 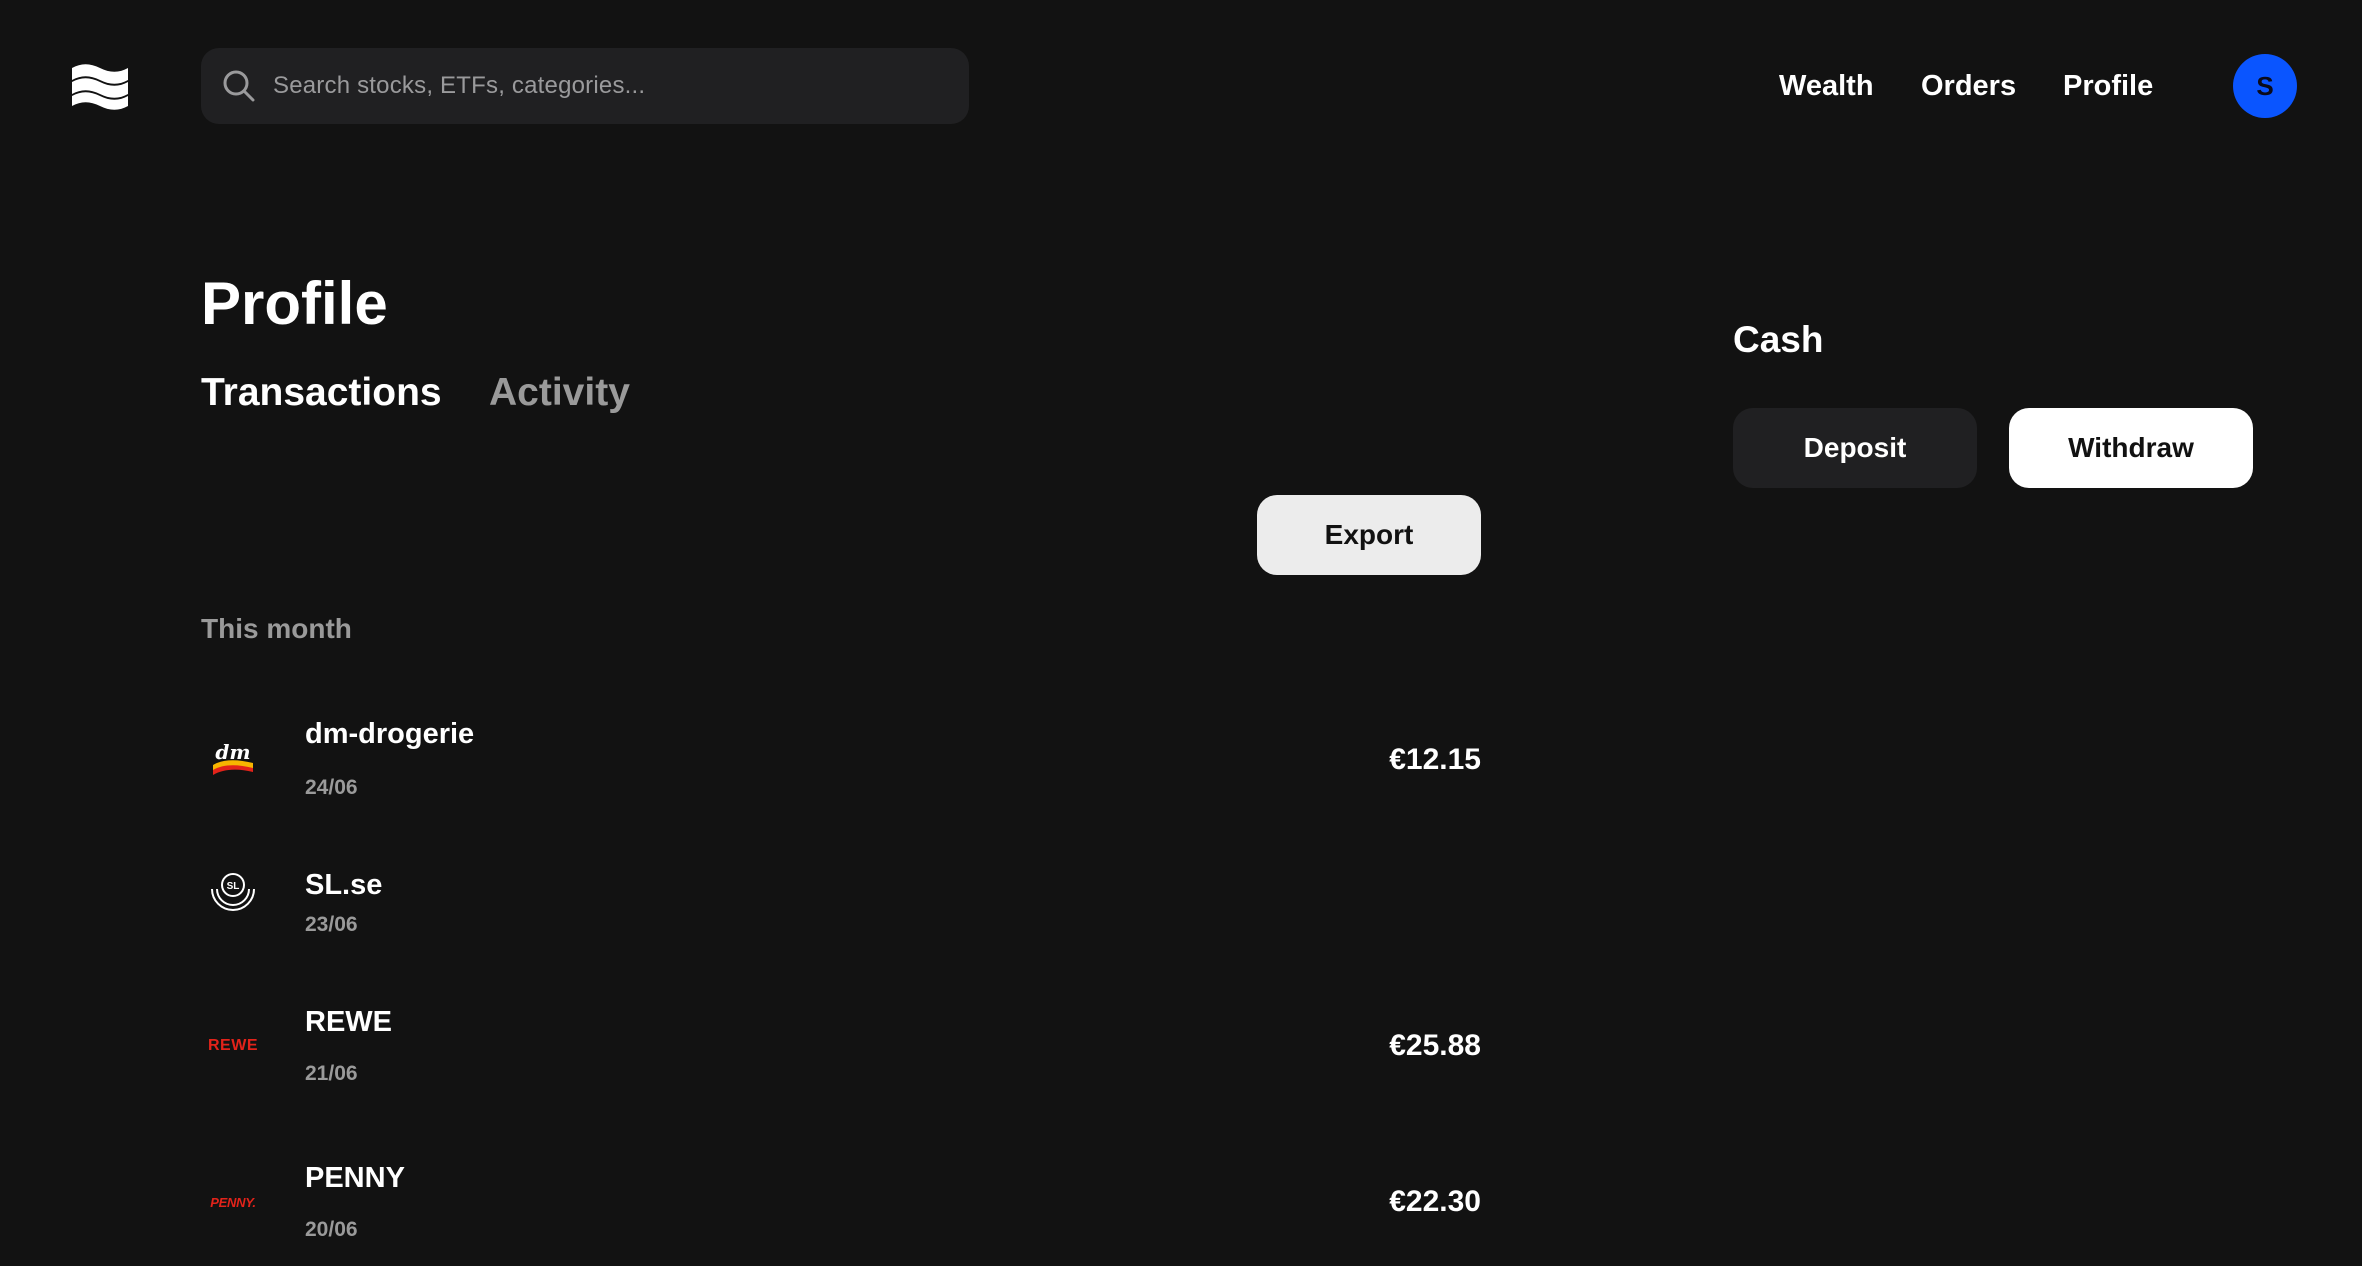 What do you see at coordinates (2265, 86) in the screenshot?
I see `avatar: S` at bounding box center [2265, 86].